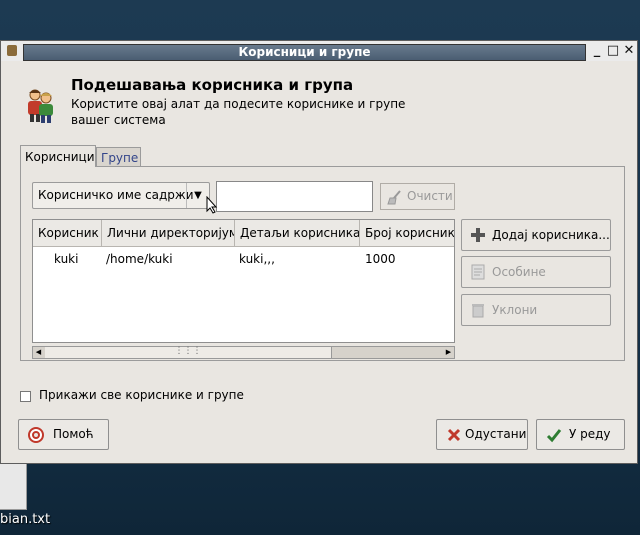  I want to click on ok-label: У реду, so click(590, 434).